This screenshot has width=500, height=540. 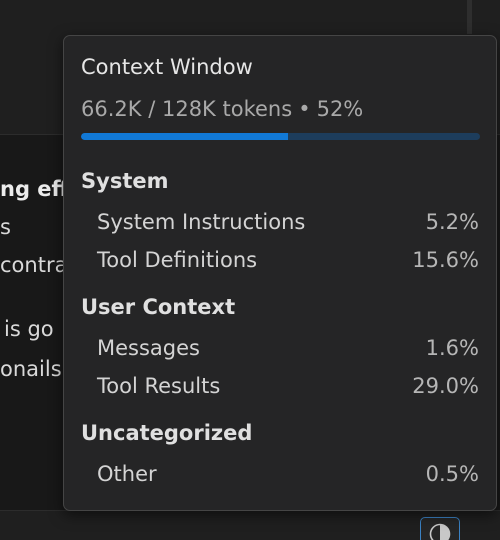 I want to click on row-value-system-instructions: 5.2%, so click(x=452, y=222).